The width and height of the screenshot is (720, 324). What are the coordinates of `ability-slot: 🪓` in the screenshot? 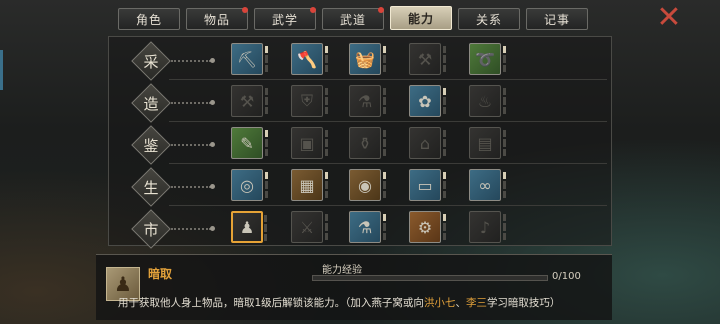 It's located at (309, 59).